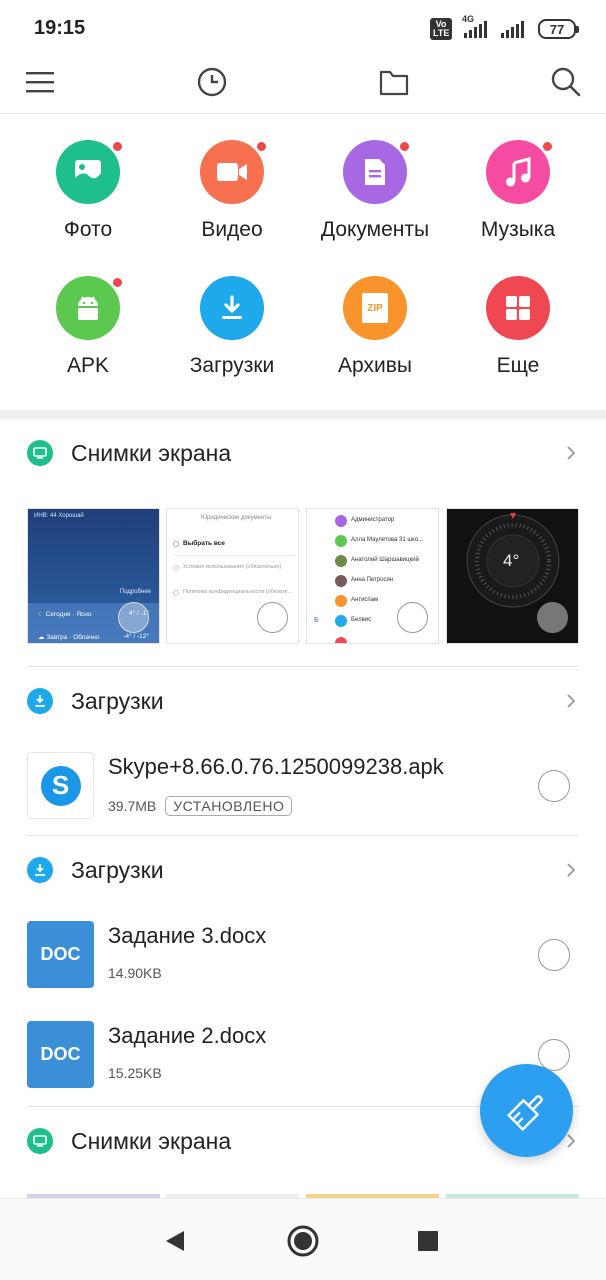 The height and width of the screenshot is (1280, 606). I want to click on battery-level: 77, so click(557, 29).